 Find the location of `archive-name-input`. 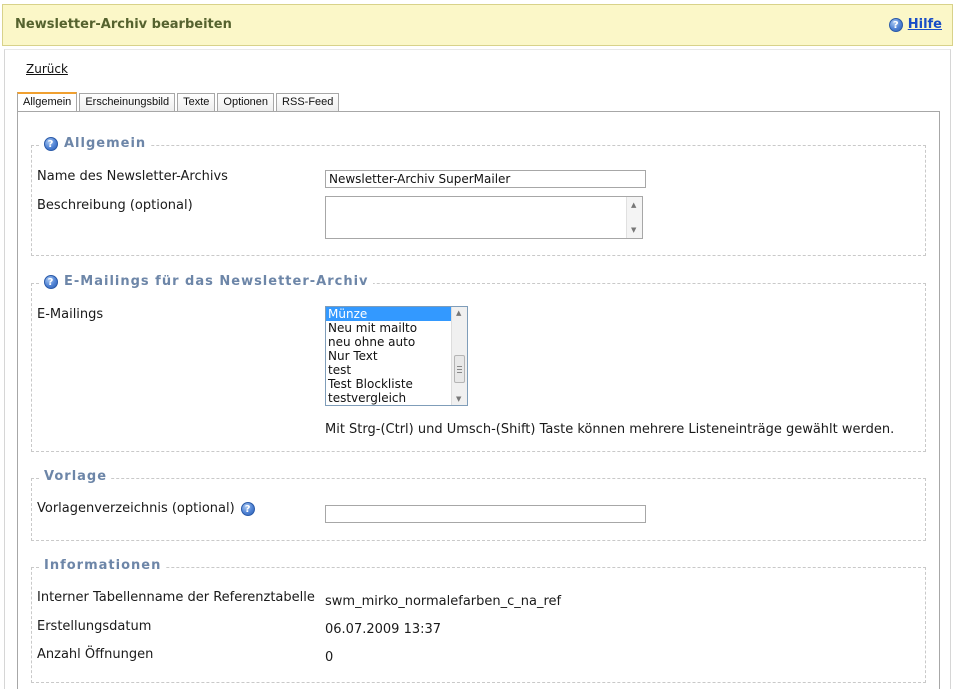

archive-name-input is located at coordinates (485, 179).